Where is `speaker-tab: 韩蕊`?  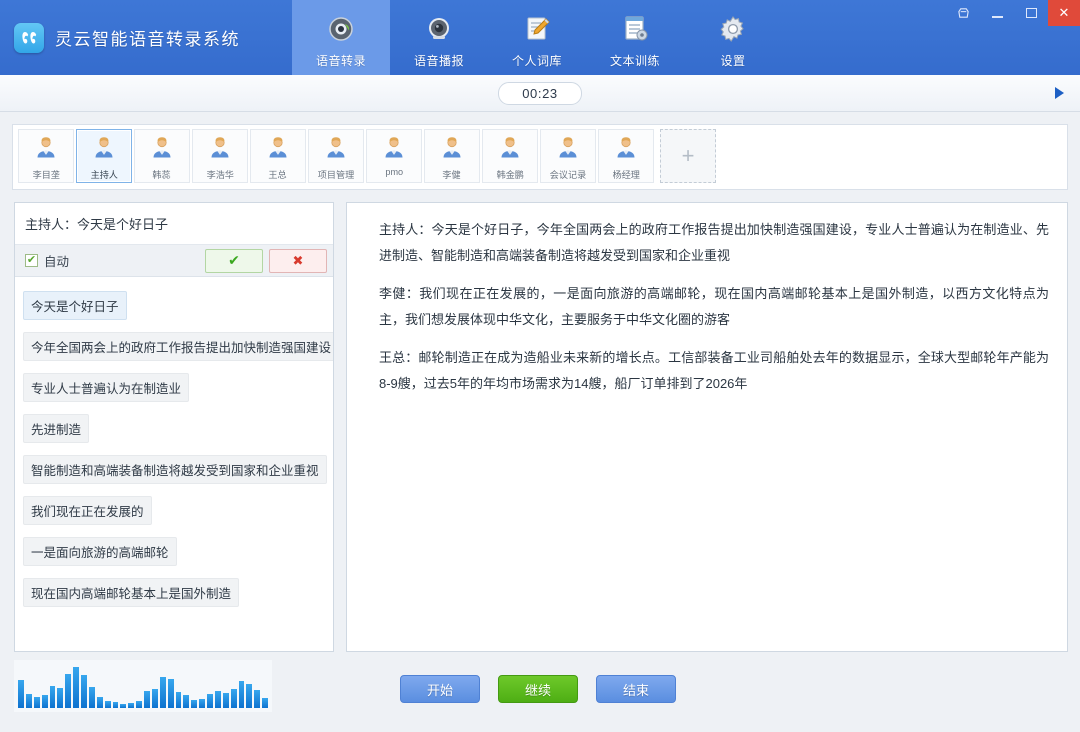 speaker-tab: 韩蕊 is located at coordinates (162, 156).